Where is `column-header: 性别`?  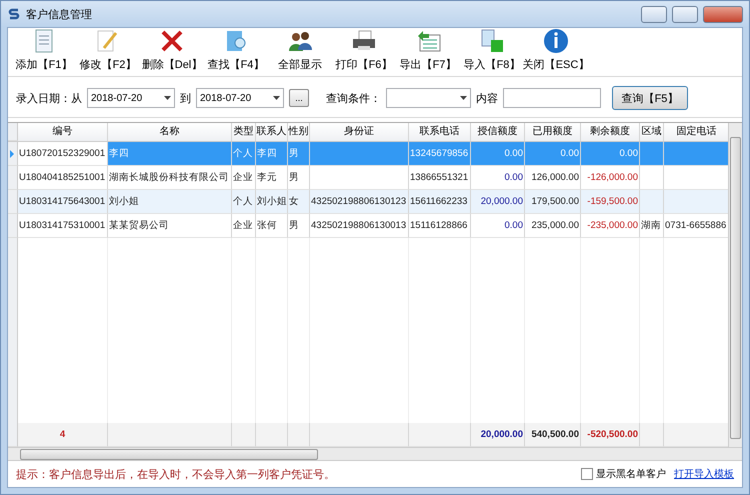 column-header: 性别 is located at coordinates (299, 132).